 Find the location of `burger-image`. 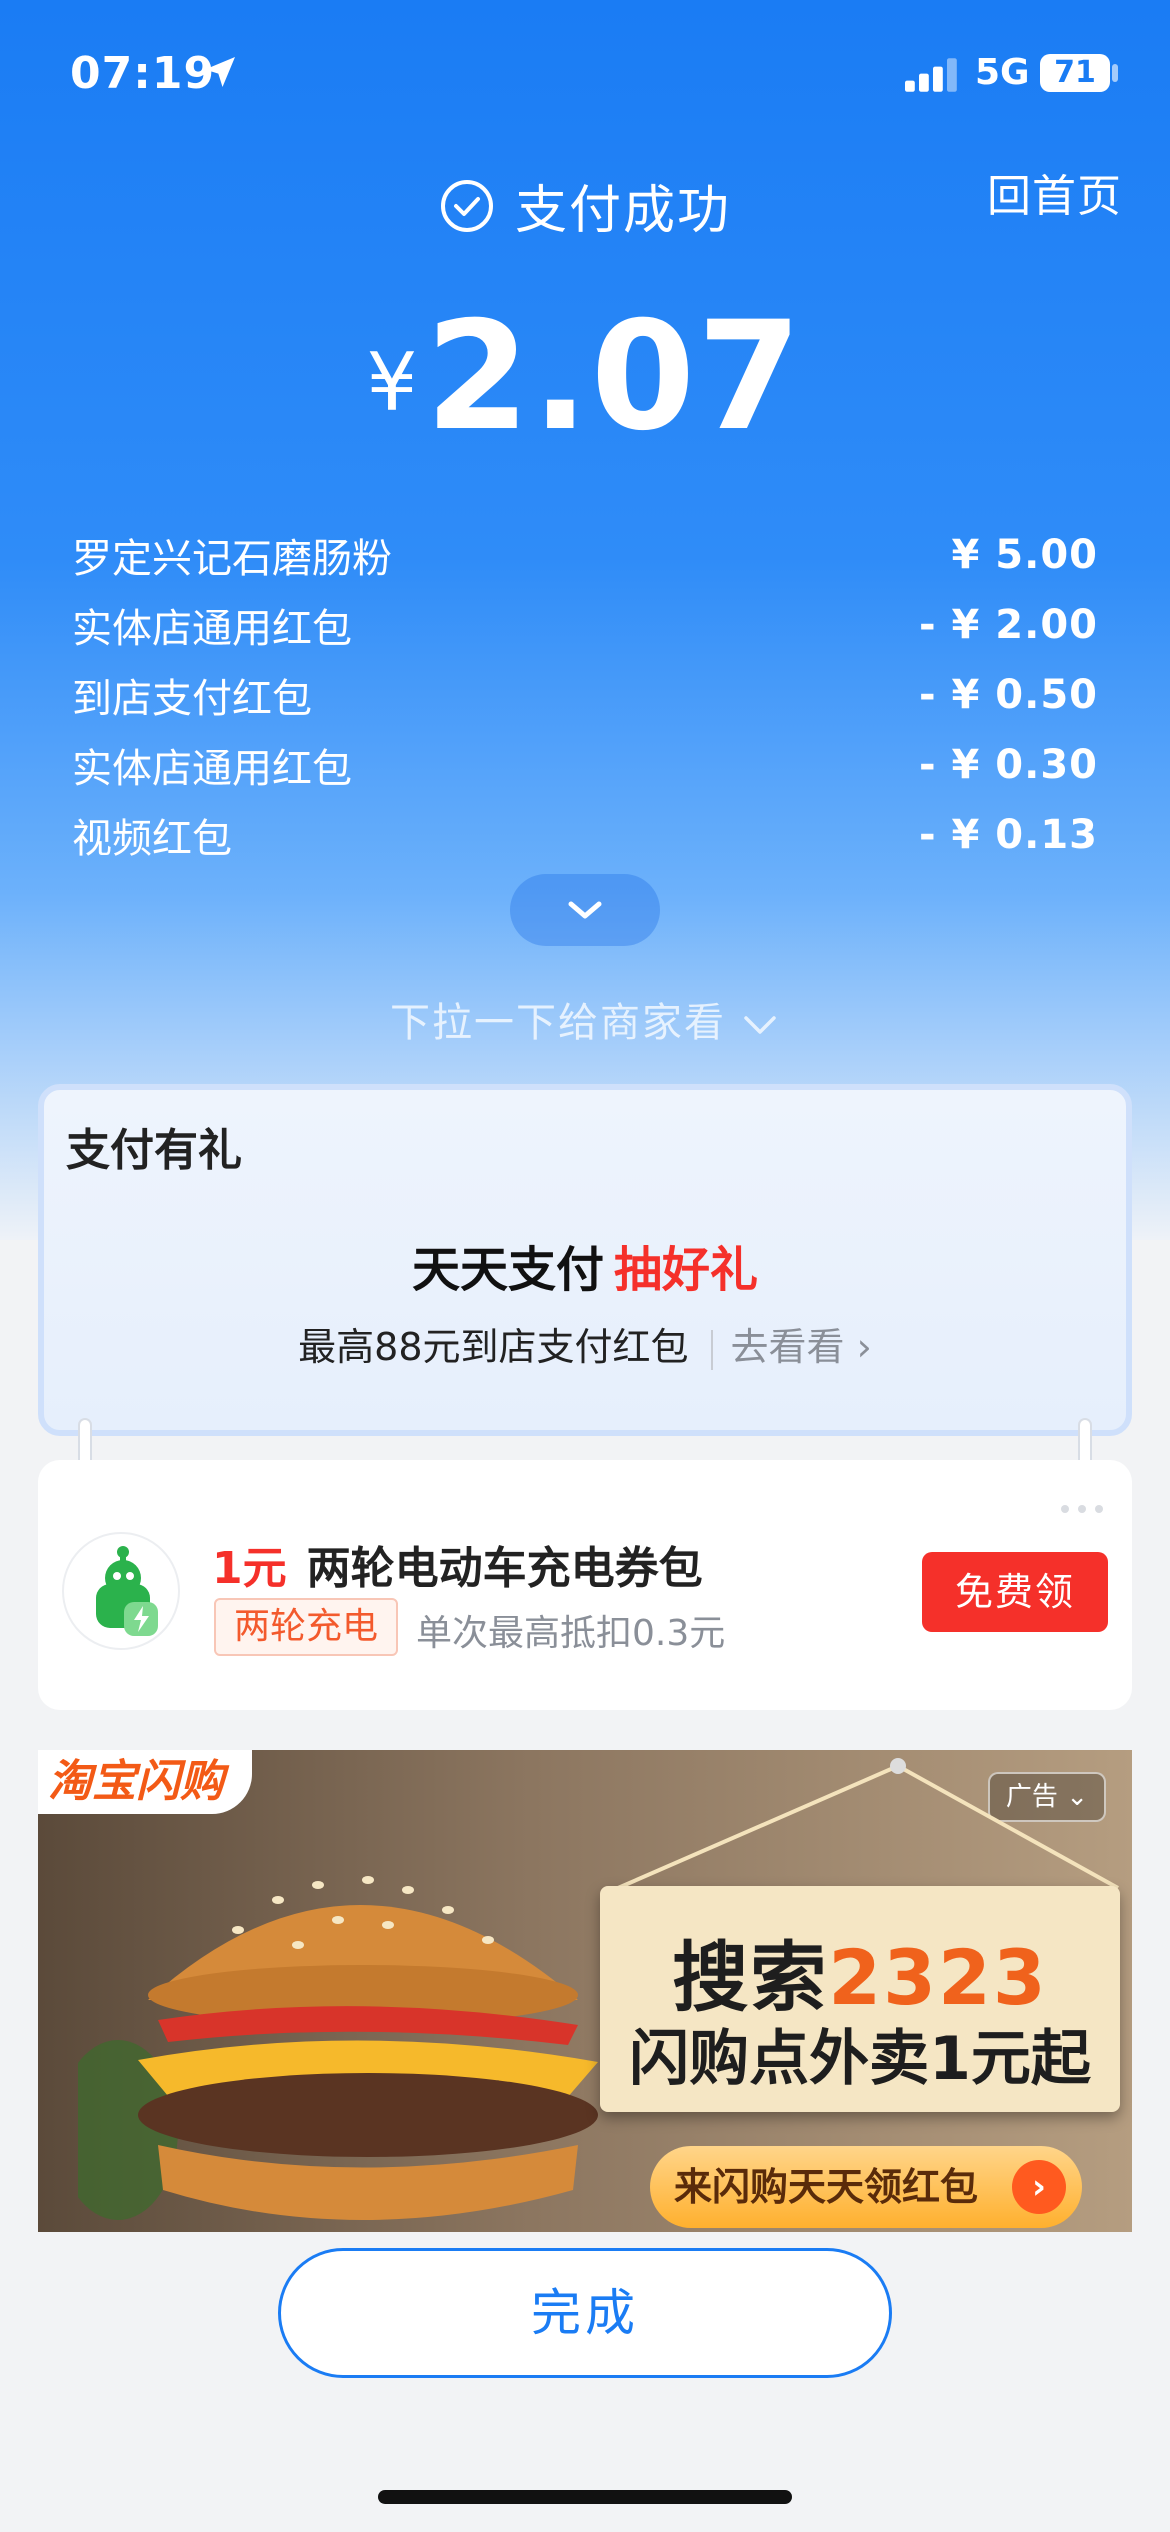

burger-image is located at coordinates (338, 2048).